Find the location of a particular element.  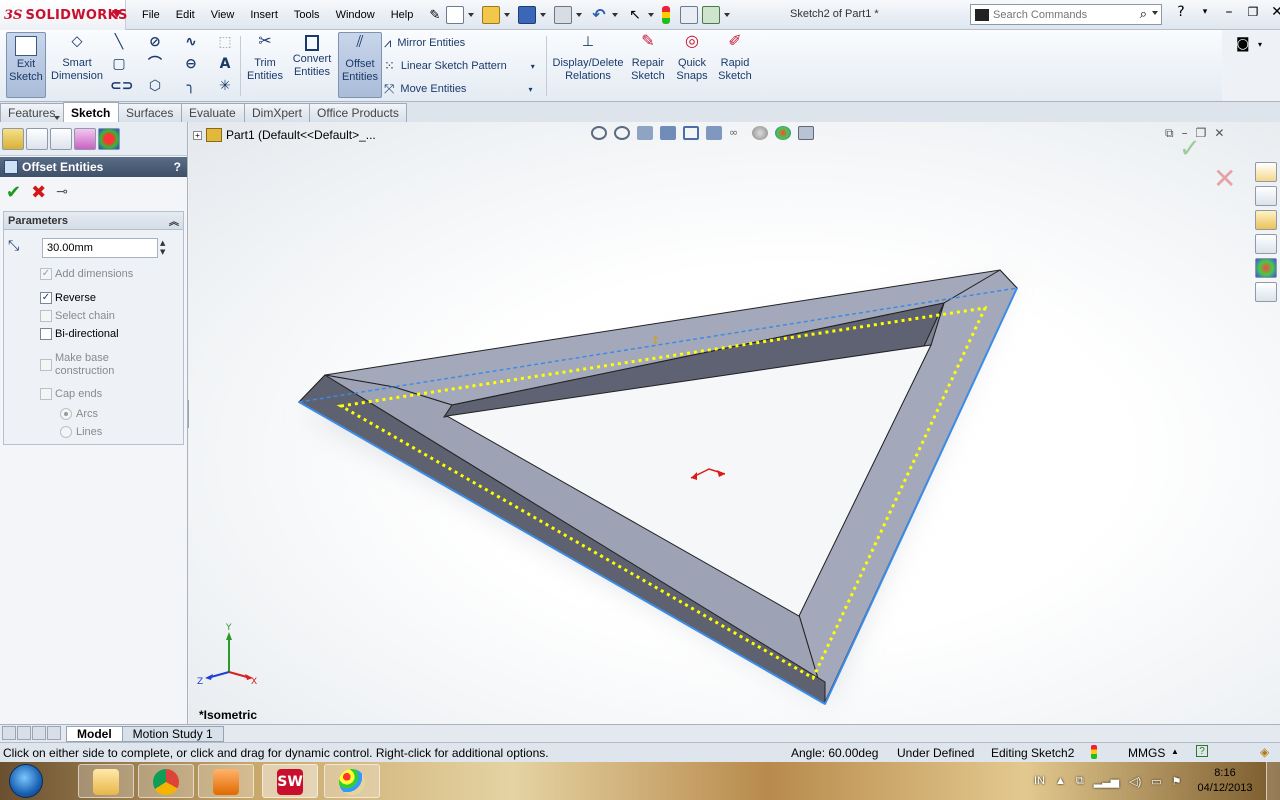

search-input is located at coordinates (1058, 14).